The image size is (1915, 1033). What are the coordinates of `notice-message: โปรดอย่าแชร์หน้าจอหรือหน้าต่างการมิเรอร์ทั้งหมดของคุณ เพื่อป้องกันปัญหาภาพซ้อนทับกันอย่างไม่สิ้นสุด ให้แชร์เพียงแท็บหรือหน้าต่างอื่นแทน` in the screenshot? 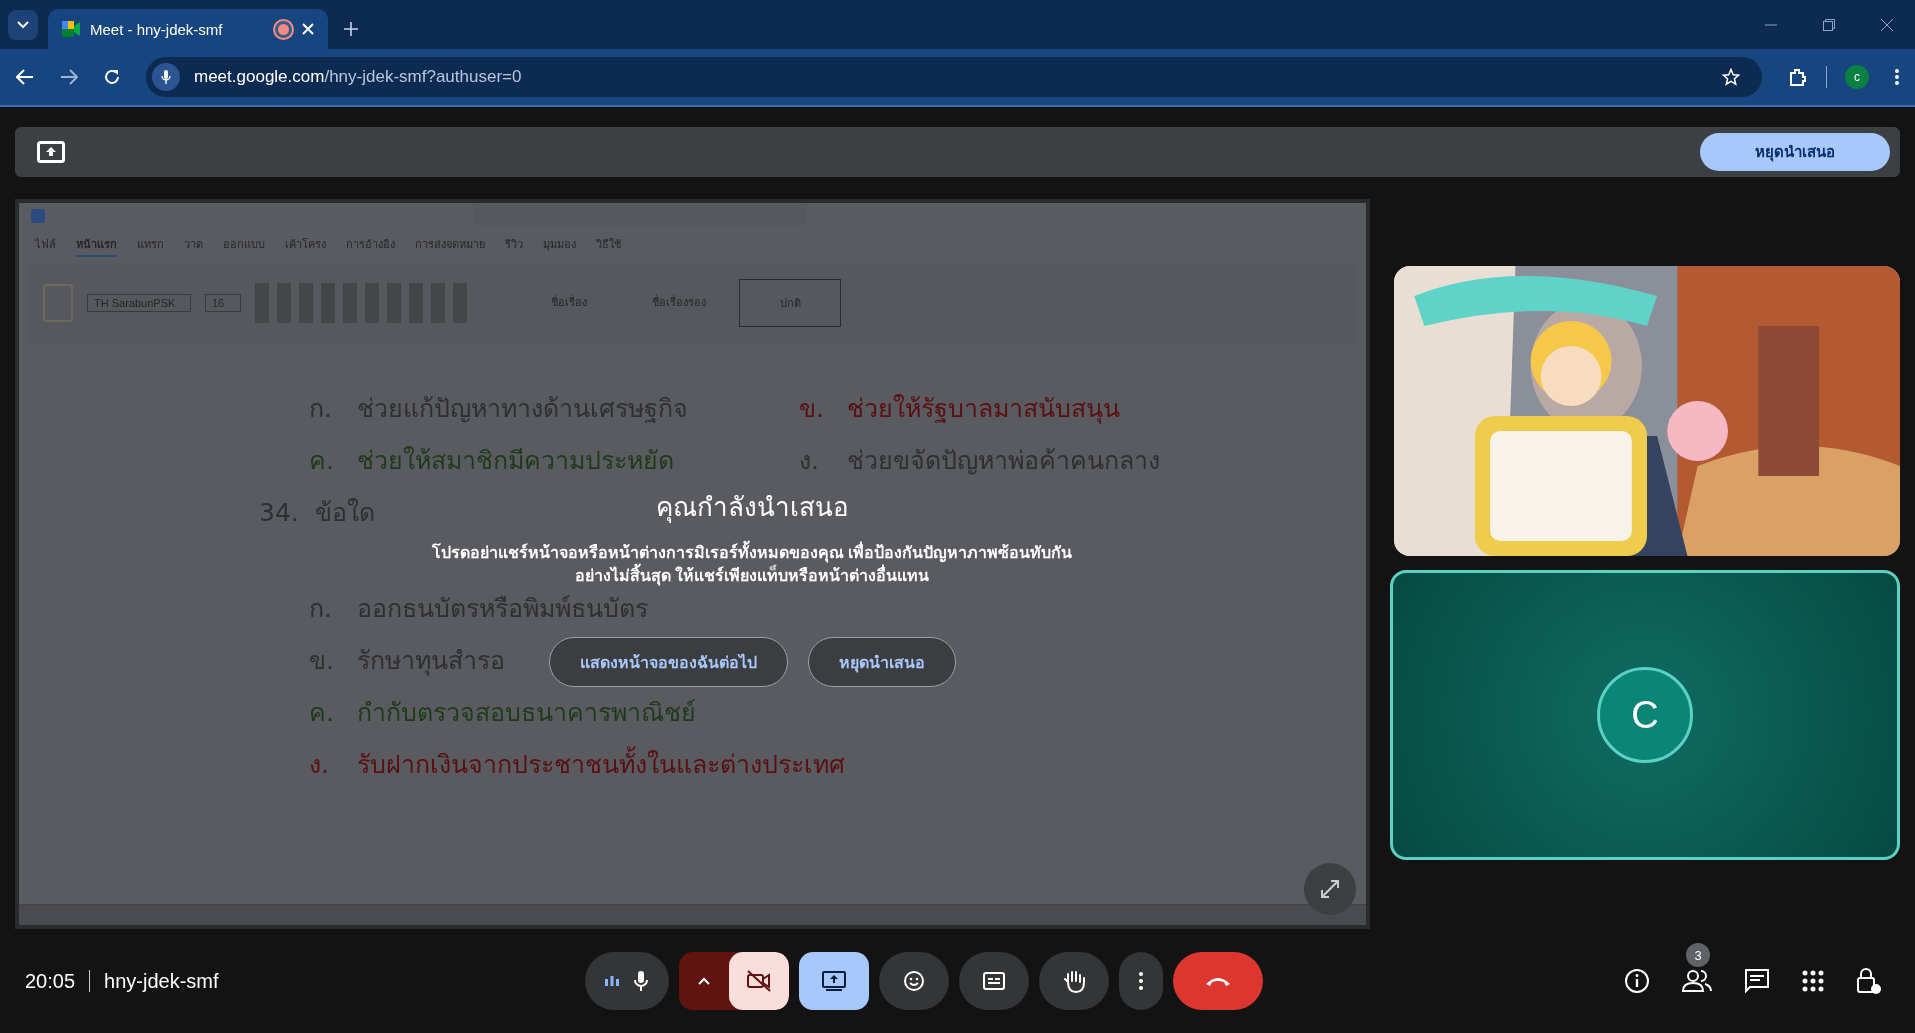 It's located at (752, 564).